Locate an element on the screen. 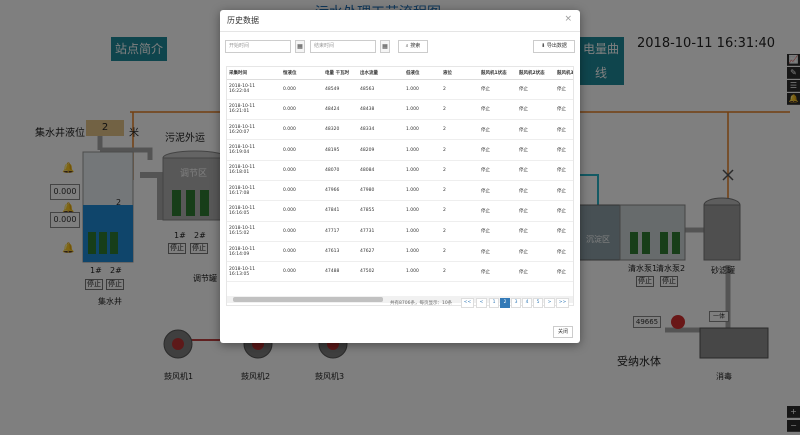  table-cell: 47502 is located at coordinates (381, 272).